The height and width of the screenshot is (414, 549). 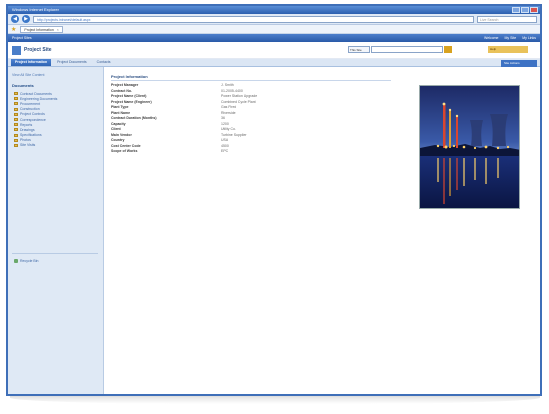 I want to click on sidebar-item-label: Site Visits, so click(x=28, y=145).